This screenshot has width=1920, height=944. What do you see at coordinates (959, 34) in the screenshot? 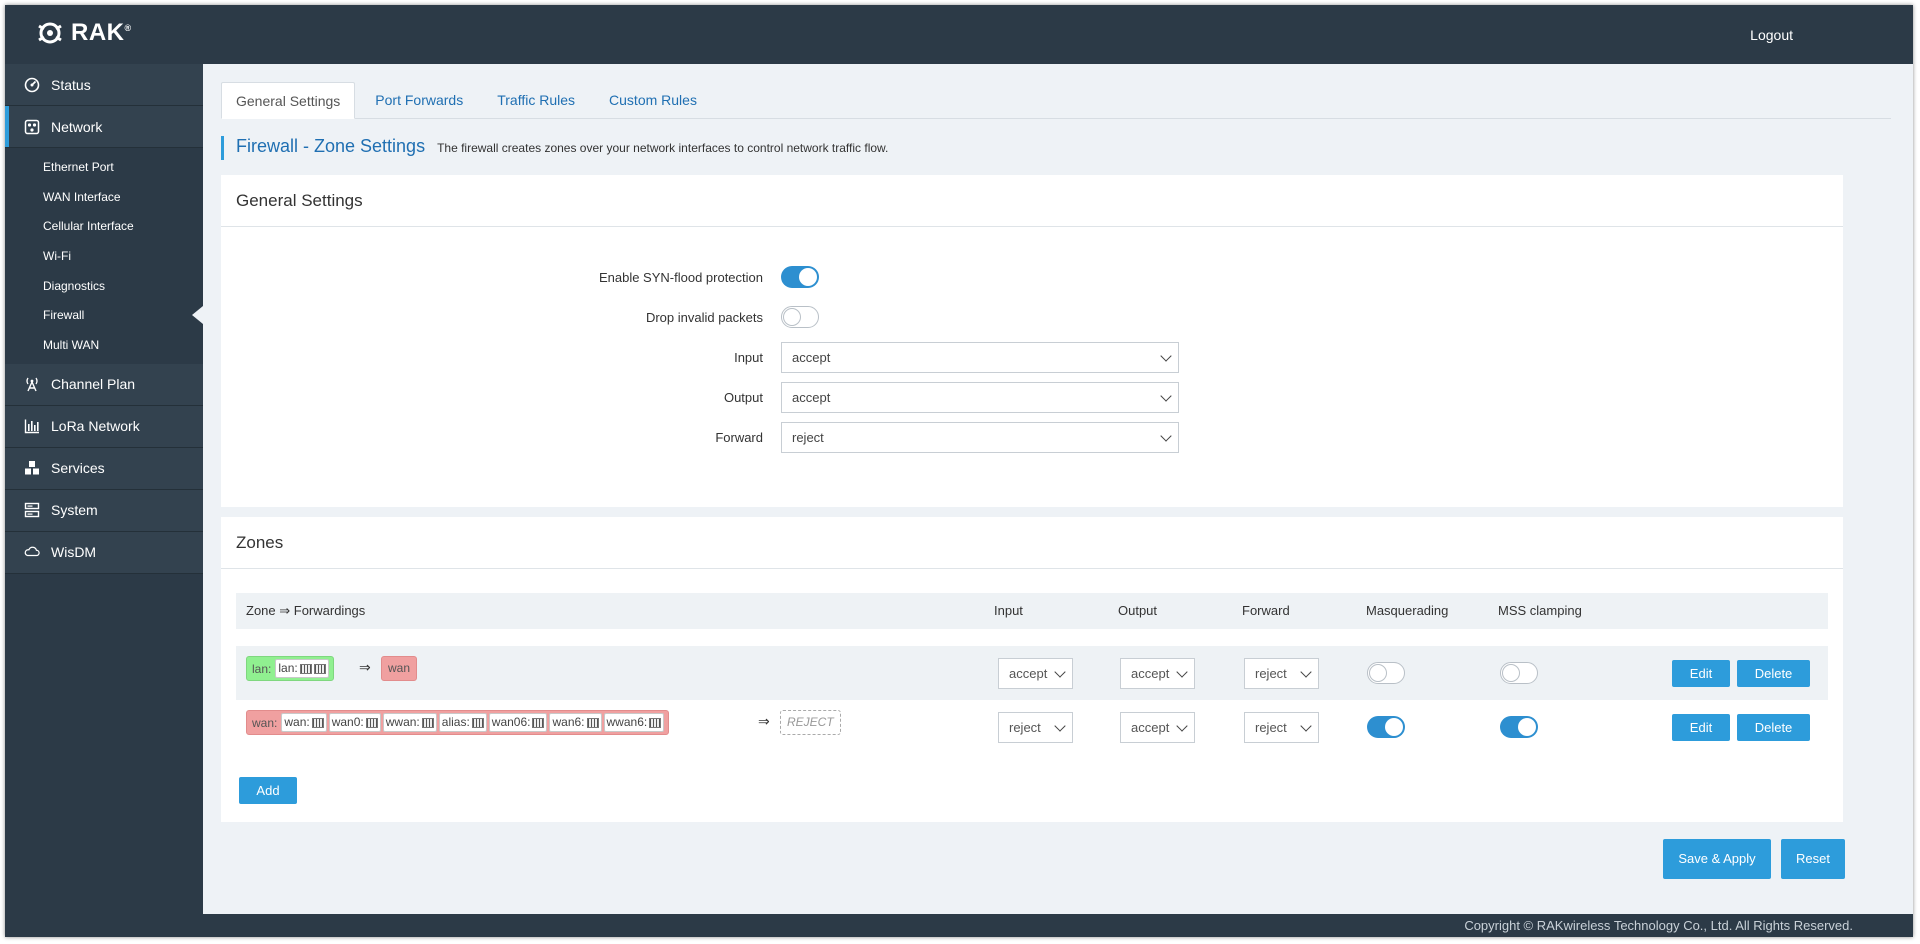
I see `top-bar: RAK® Logout` at bounding box center [959, 34].